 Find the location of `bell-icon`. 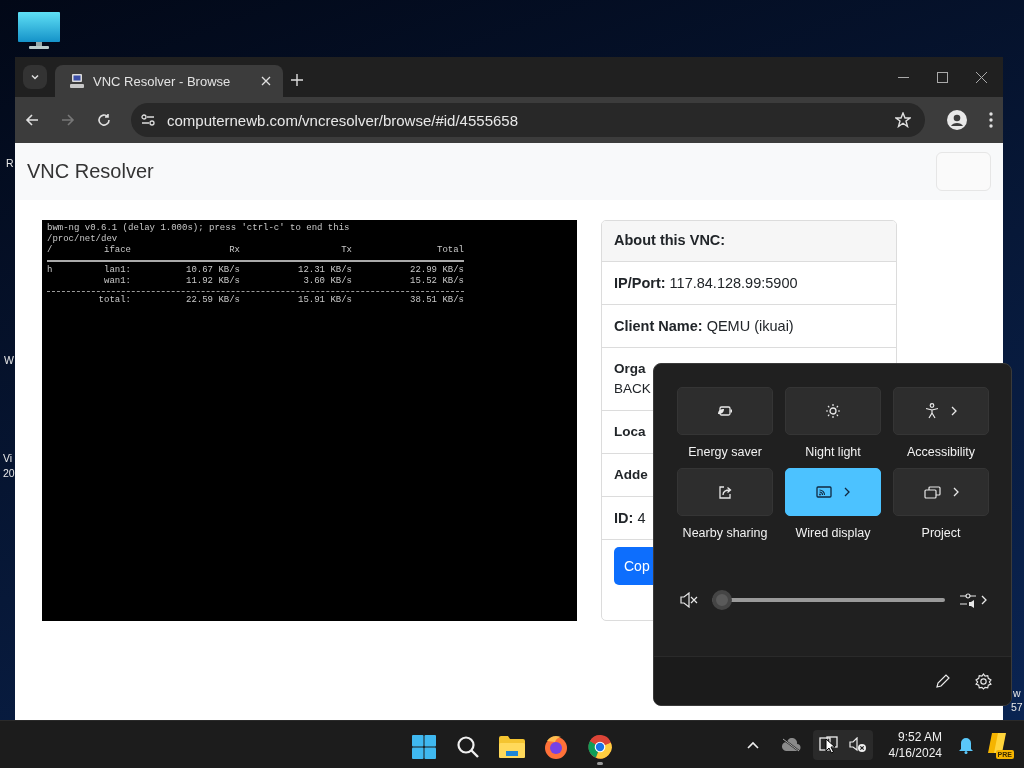

bell-icon is located at coordinates (966, 744).